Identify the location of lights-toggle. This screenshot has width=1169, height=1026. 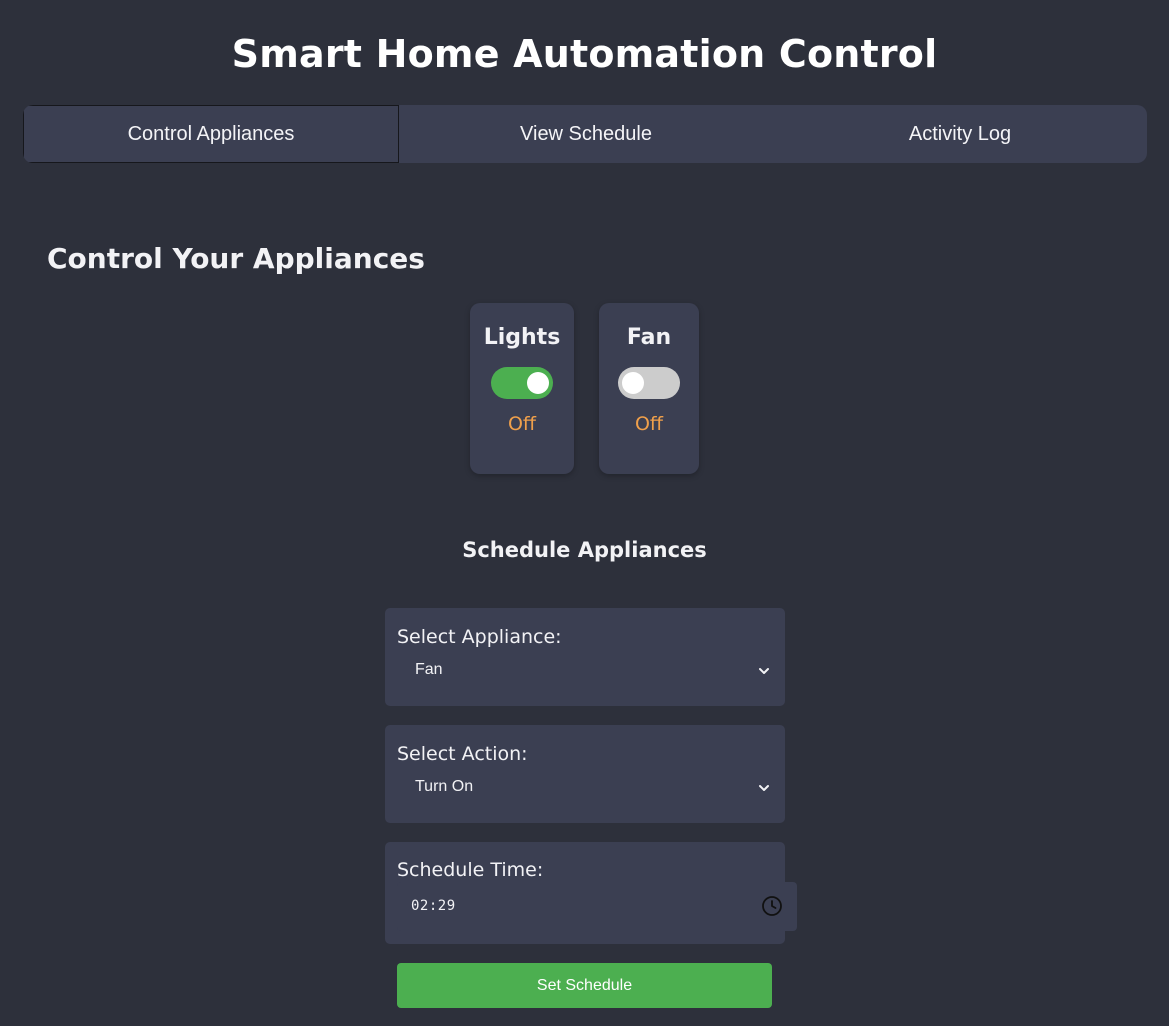
(522, 383).